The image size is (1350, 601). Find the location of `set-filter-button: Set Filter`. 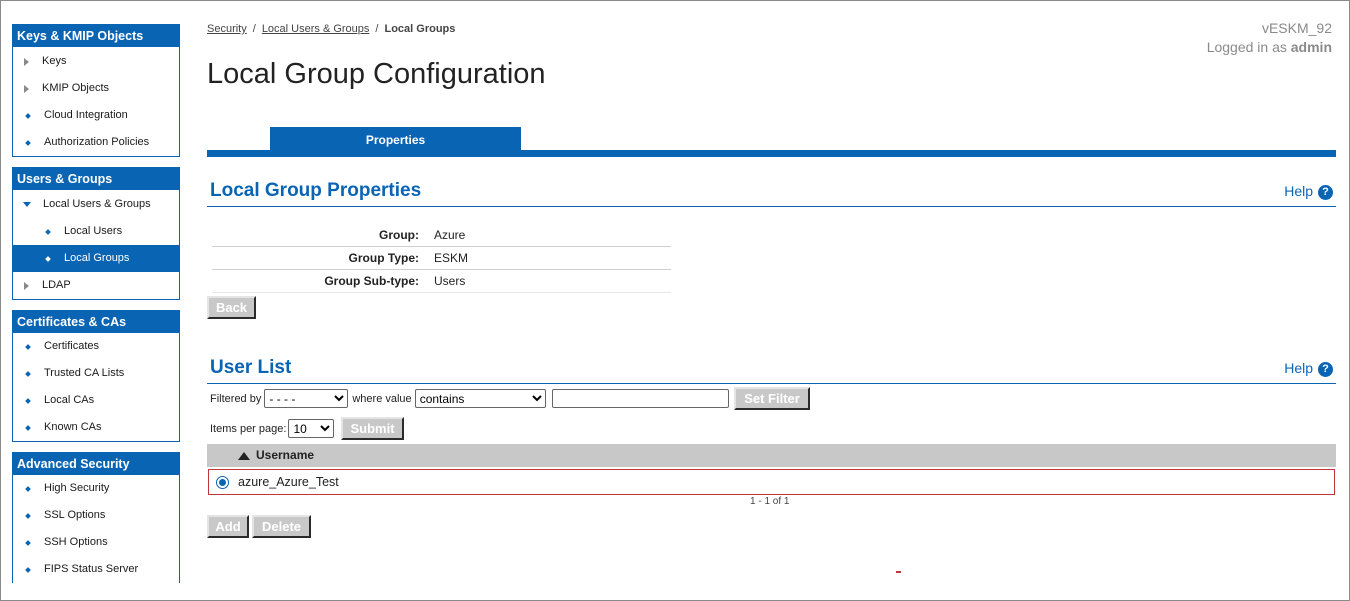

set-filter-button: Set Filter is located at coordinates (772, 398).